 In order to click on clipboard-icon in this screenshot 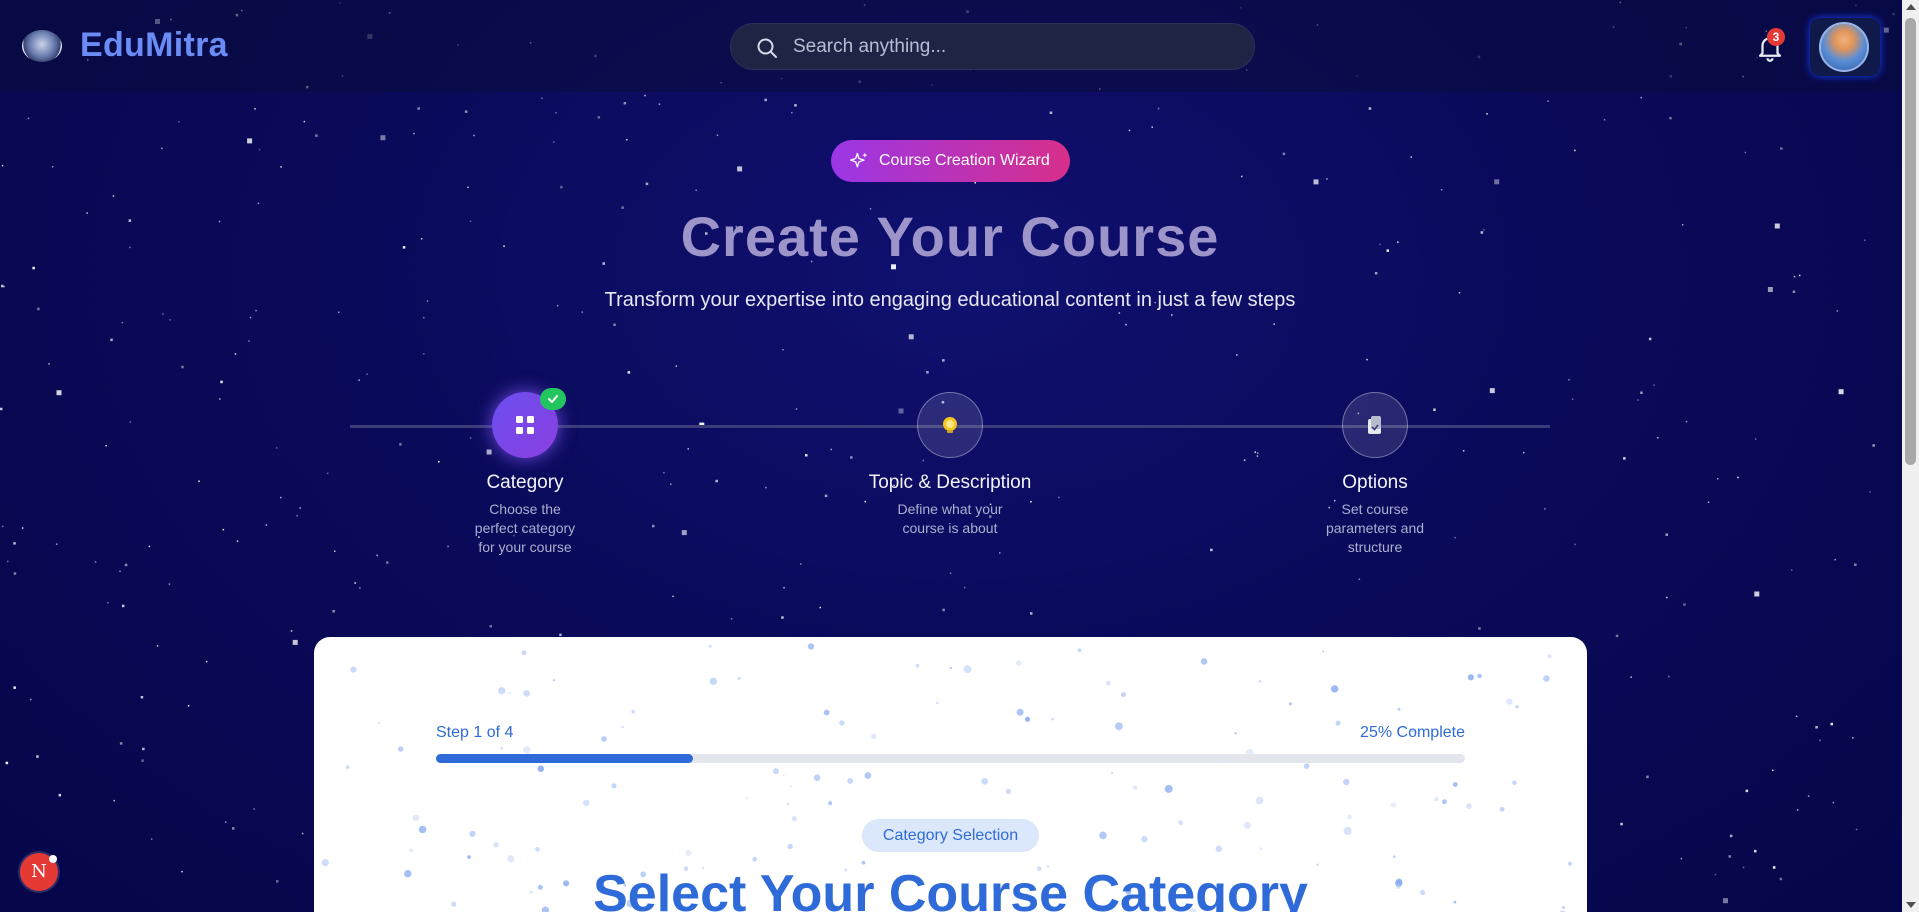, I will do `click(1374, 425)`.